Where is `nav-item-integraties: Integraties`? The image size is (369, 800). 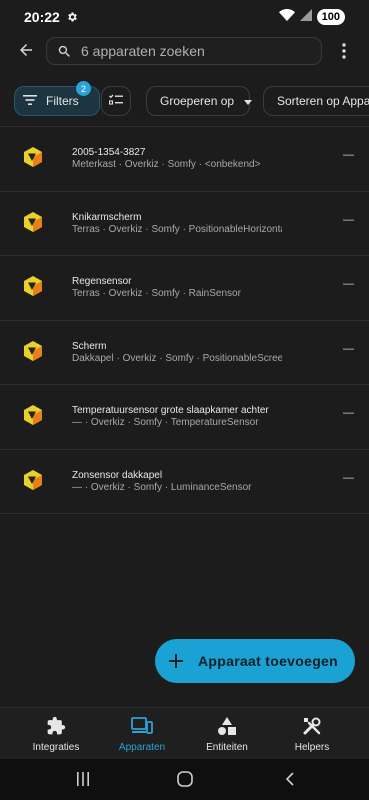 nav-item-integraties: Integraties is located at coordinates (56, 734).